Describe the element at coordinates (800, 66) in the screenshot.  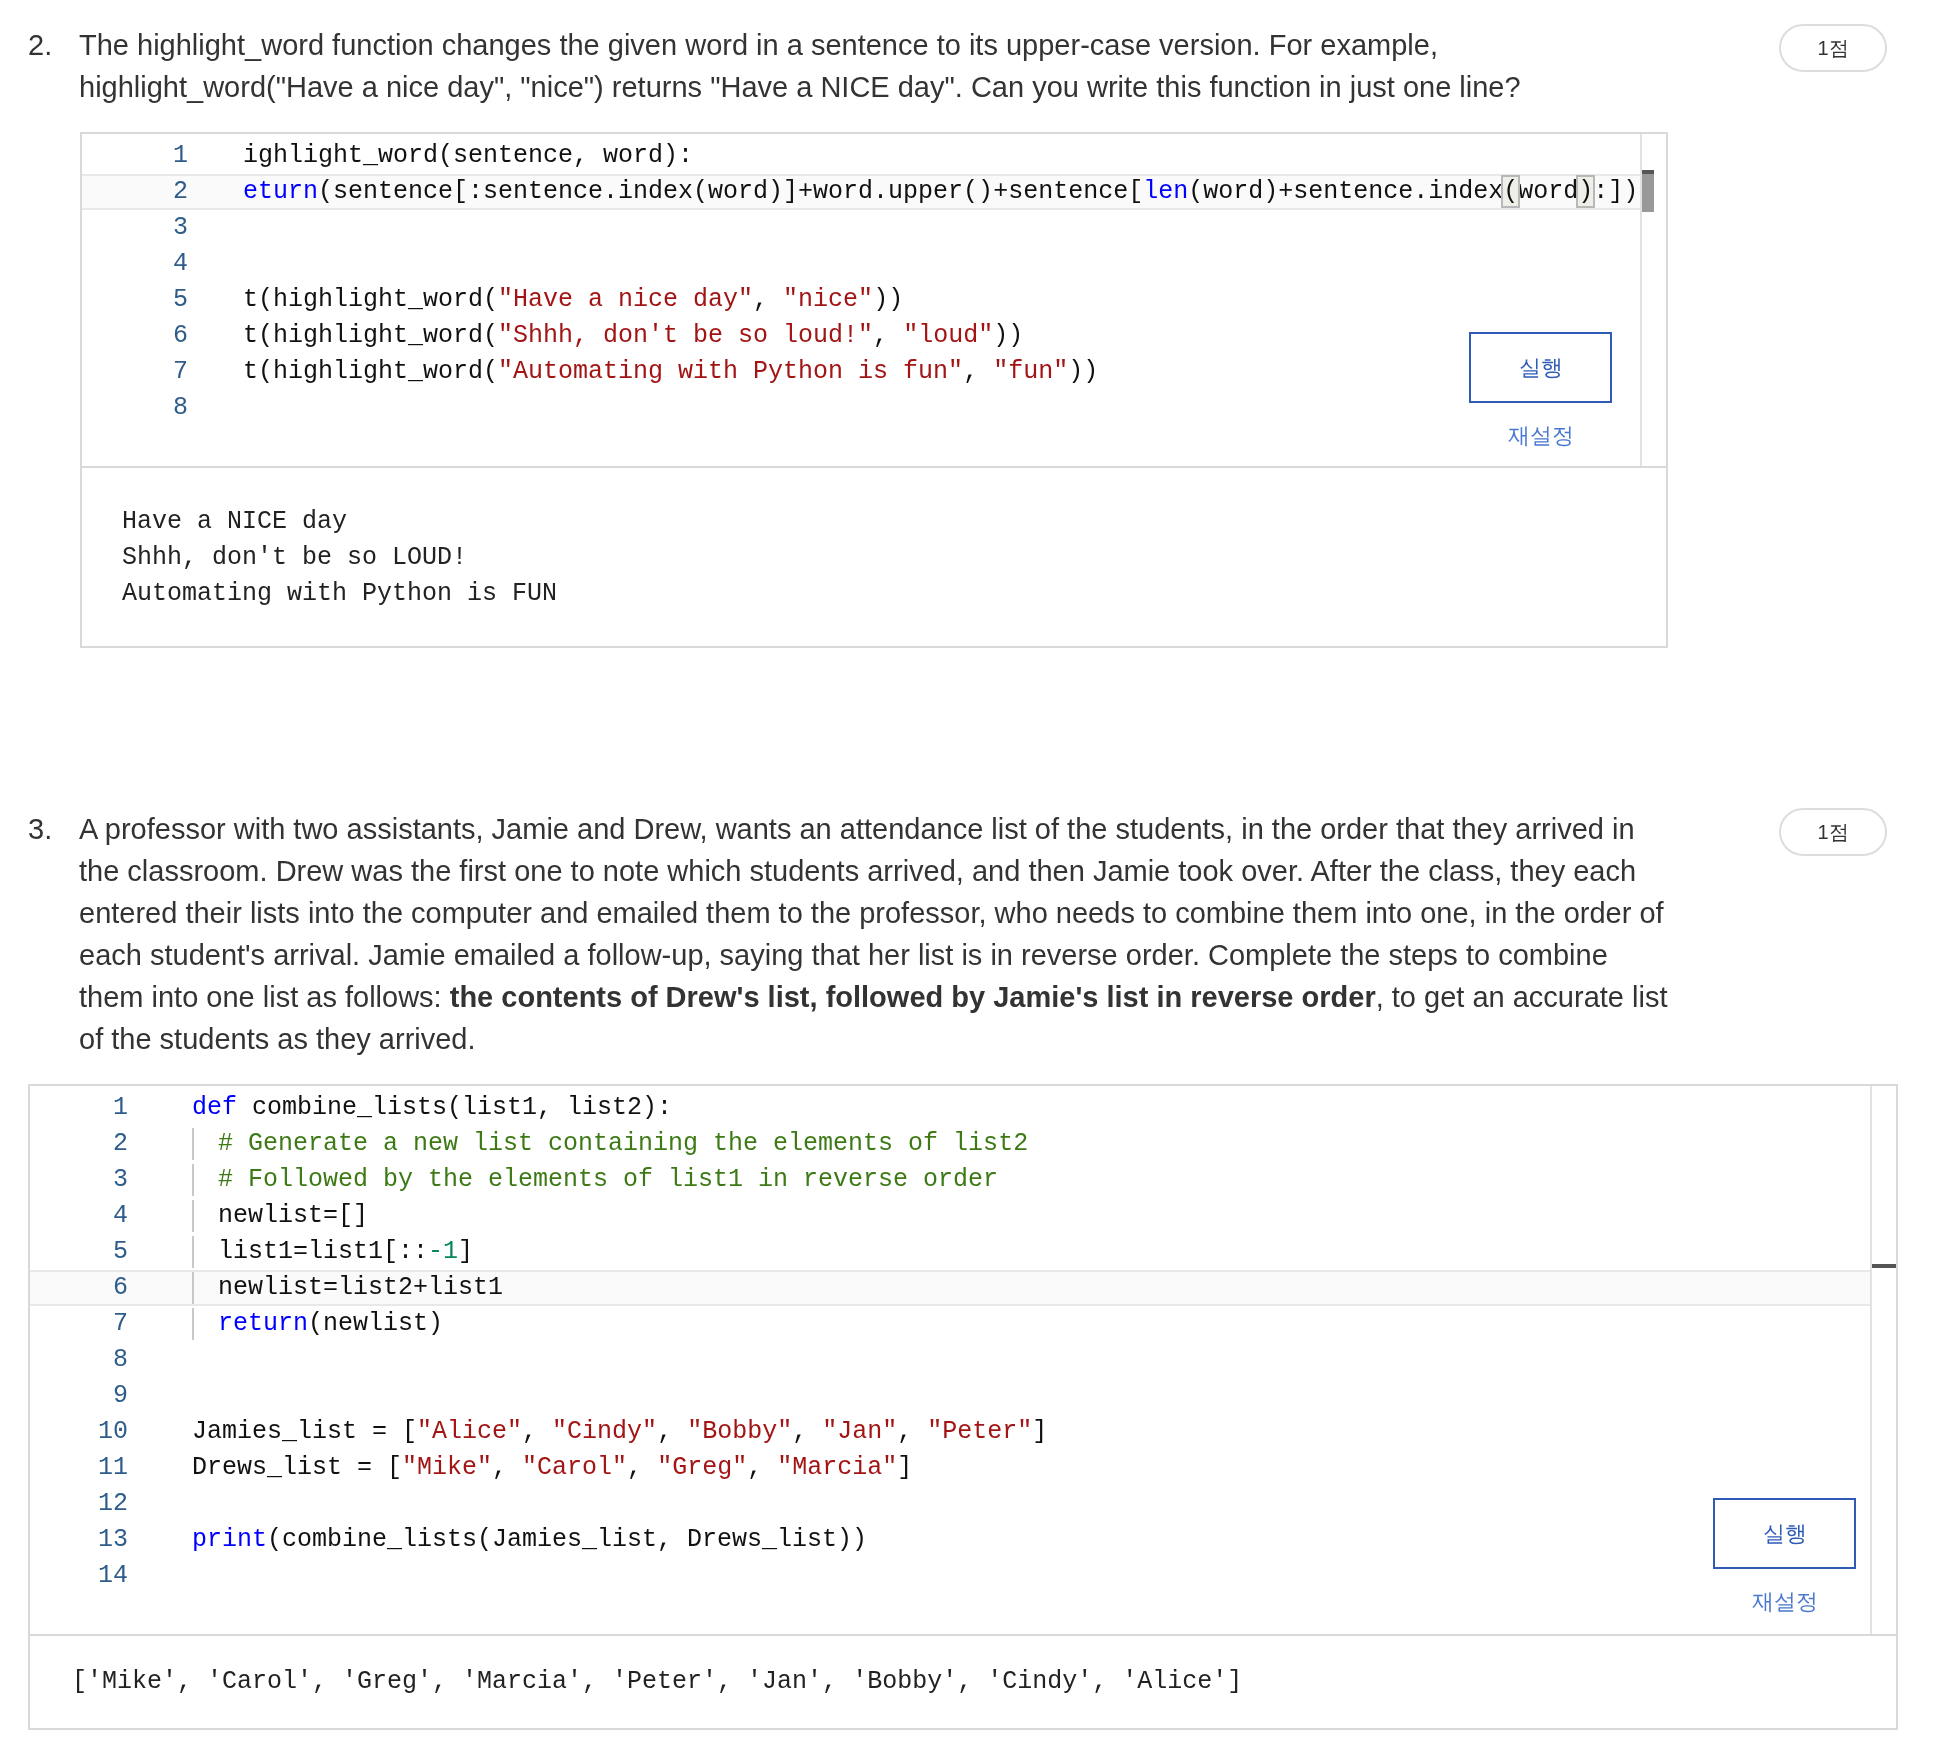
I see `question-text: The highlight_word function changes the given word in a sentence to its upper-case version. For example, highlight_word("Have a nice day", "nice") returns "Have a NICE day". Can you write this function in just one line?` at that location.